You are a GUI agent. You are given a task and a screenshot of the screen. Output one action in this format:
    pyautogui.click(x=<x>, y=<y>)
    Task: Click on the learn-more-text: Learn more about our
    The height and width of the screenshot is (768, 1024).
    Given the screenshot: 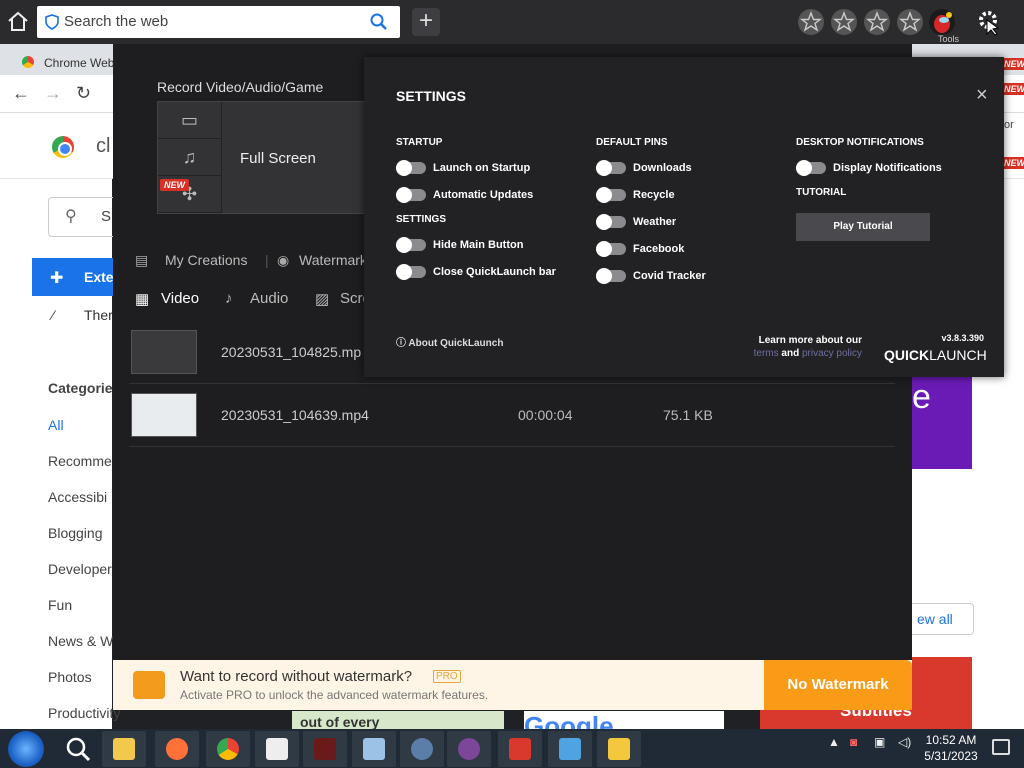 What is the action you would take?
    pyautogui.click(x=810, y=340)
    